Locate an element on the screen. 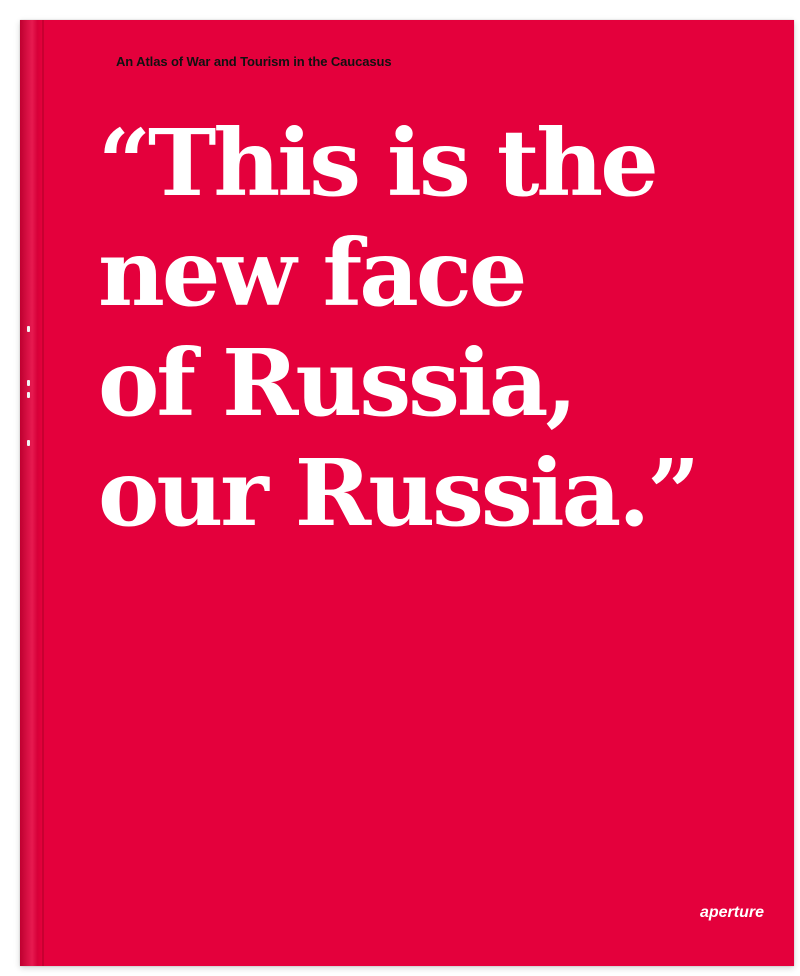 Image resolution: width=800 pixels, height=976 pixels. publisher-logo: aperture is located at coordinates (731, 912).